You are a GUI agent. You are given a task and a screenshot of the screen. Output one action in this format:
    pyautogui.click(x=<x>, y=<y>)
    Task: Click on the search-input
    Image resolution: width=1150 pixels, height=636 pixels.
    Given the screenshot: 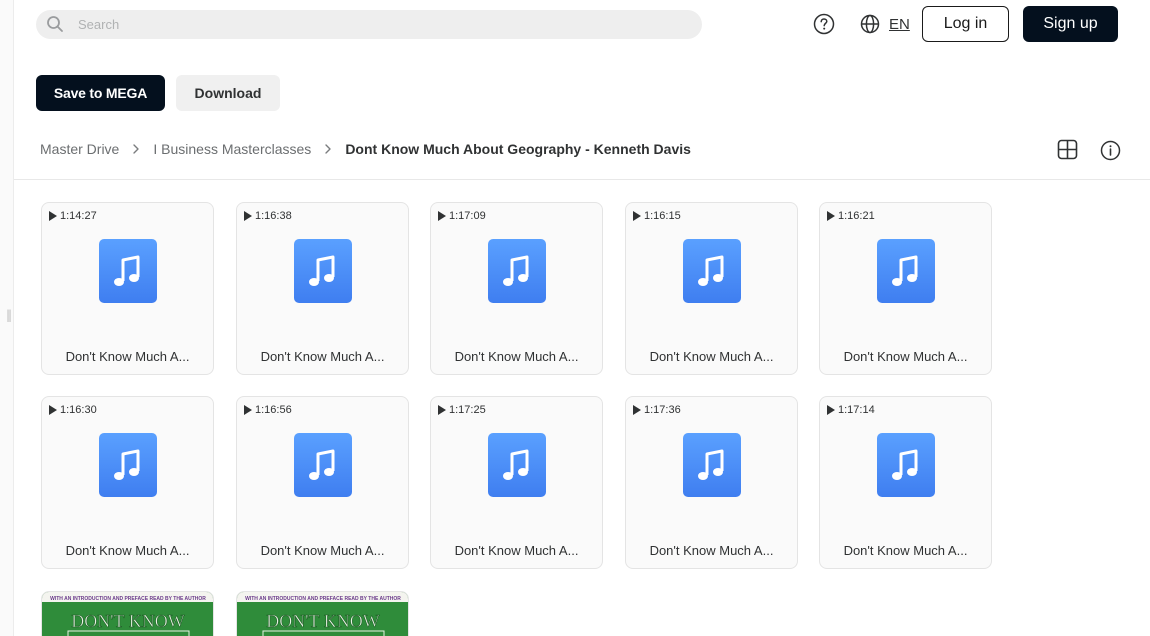 What is the action you would take?
    pyautogui.click(x=378, y=24)
    